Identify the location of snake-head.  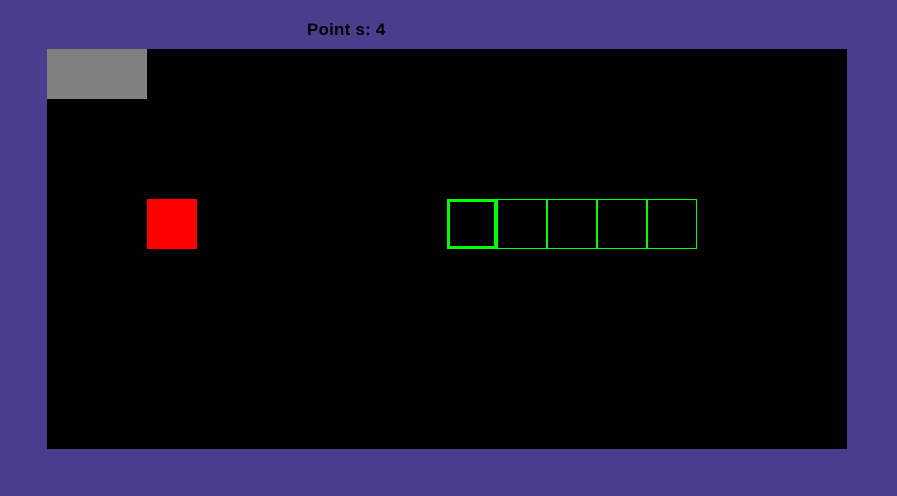
(472, 224).